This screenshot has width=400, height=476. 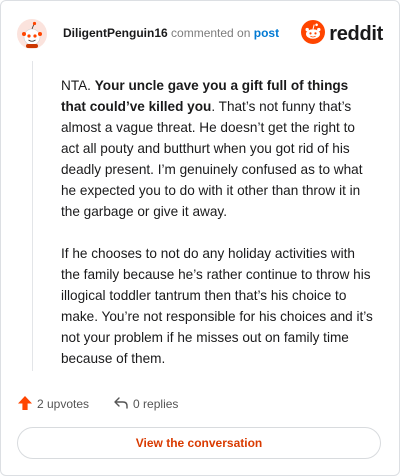 What do you see at coordinates (211, 33) in the screenshot?
I see `action-text: commented on` at bounding box center [211, 33].